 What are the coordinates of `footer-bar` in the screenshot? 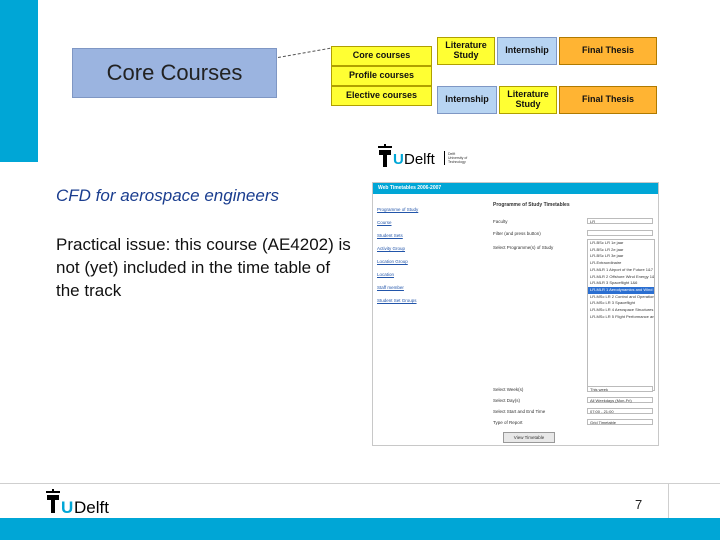 It's located at (360, 529).